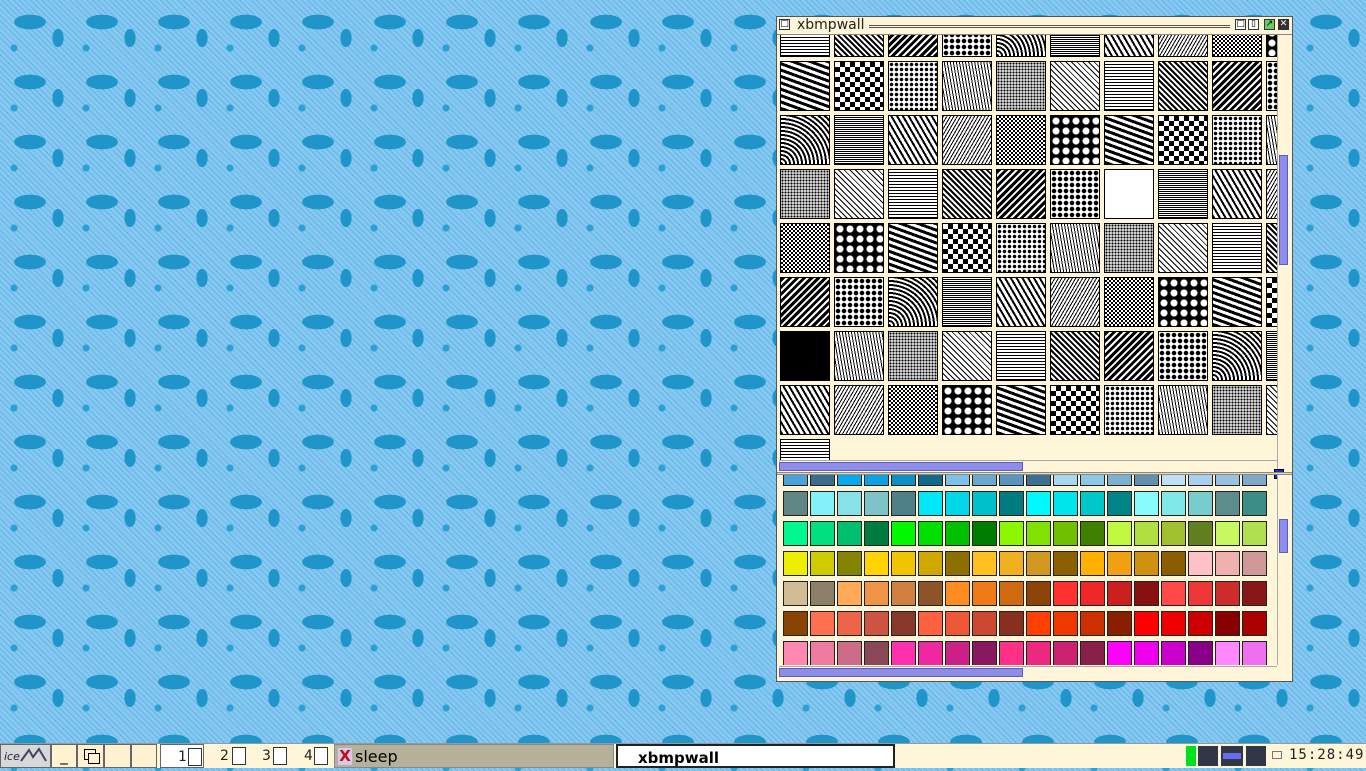  What do you see at coordinates (1028, 466) in the screenshot?
I see `pattern-horizontal-scrollbar` at bounding box center [1028, 466].